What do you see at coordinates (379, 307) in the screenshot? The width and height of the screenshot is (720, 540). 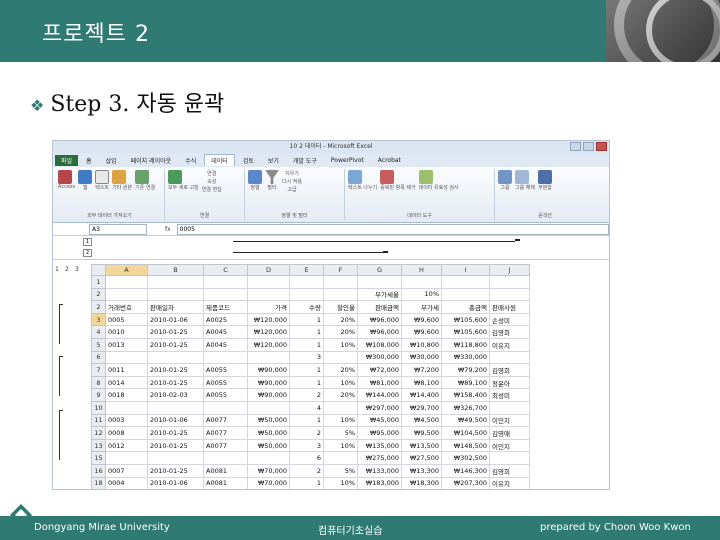 I see `sheet-cell: 판매금액` at bounding box center [379, 307].